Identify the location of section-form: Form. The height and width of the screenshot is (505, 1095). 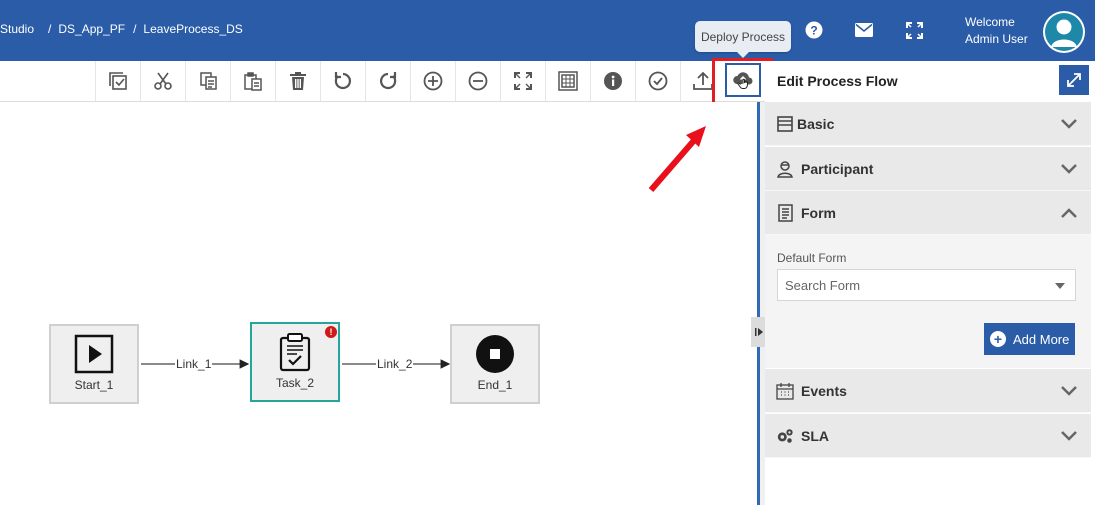
(928, 213).